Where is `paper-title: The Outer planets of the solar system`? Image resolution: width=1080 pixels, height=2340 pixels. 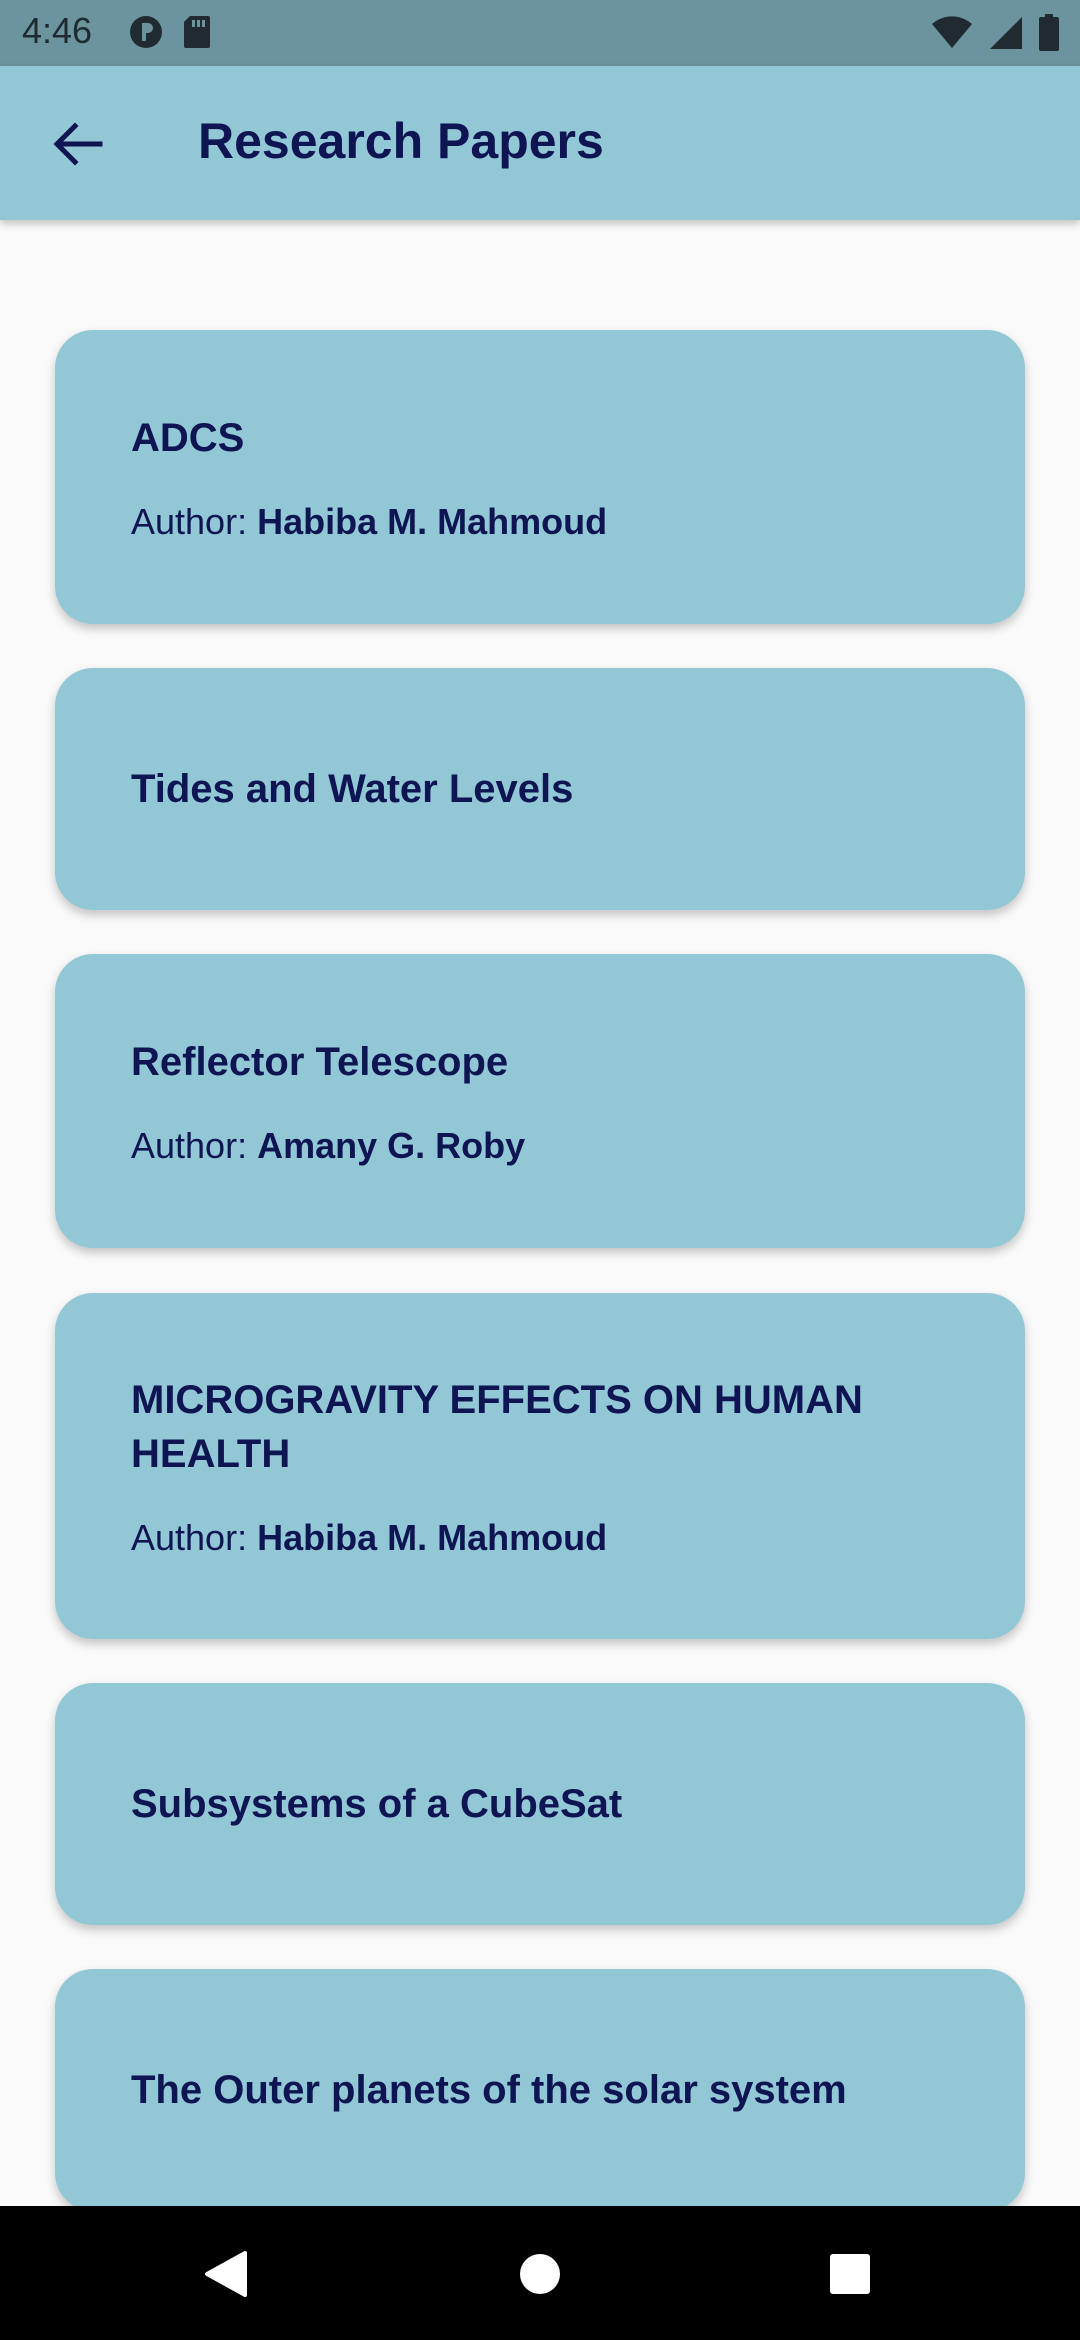
paper-title: The Outer planets of the solar system is located at coordinates (489, 2090).